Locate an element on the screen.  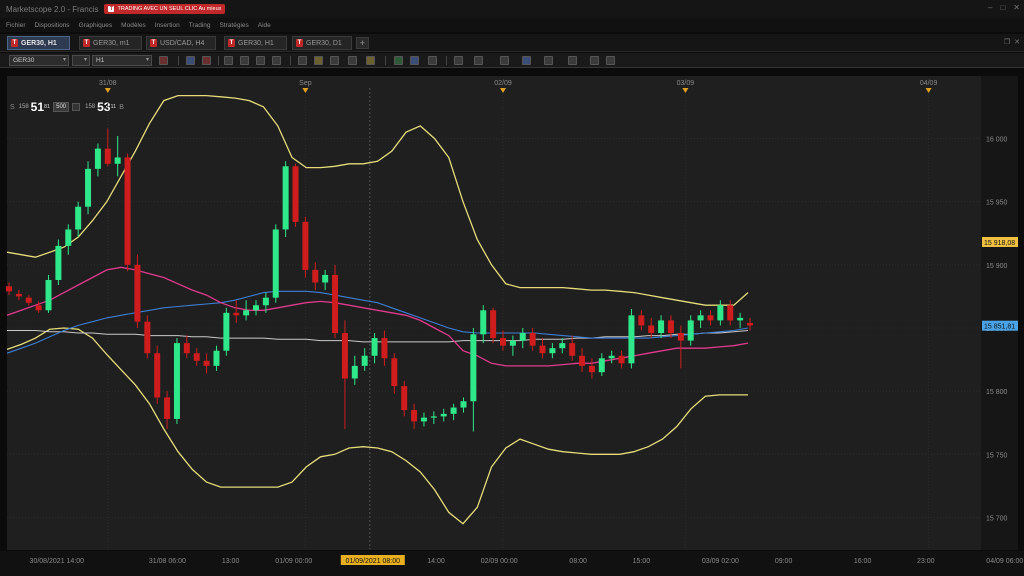
top-date-label: Sep is located at coordinates (305, 83).